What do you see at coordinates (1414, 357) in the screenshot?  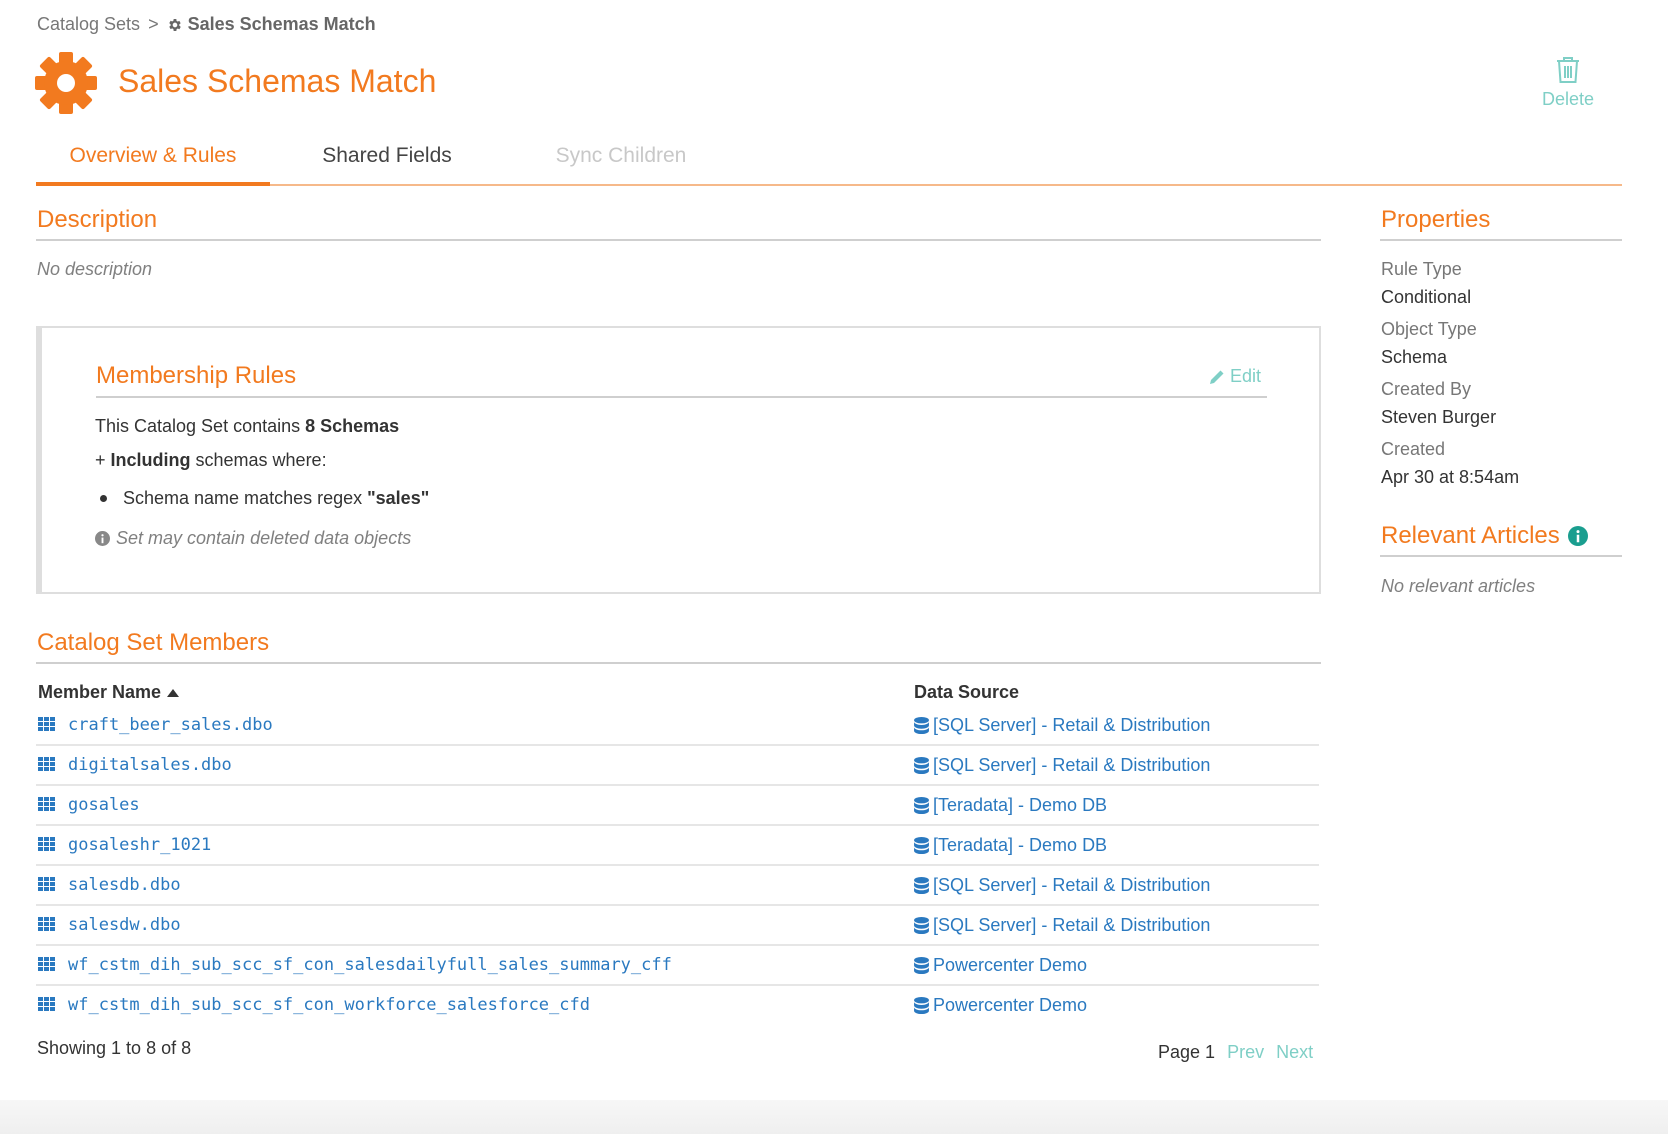 I see `prop-object-type-value: Schema` at bounding box center [1414, 357].